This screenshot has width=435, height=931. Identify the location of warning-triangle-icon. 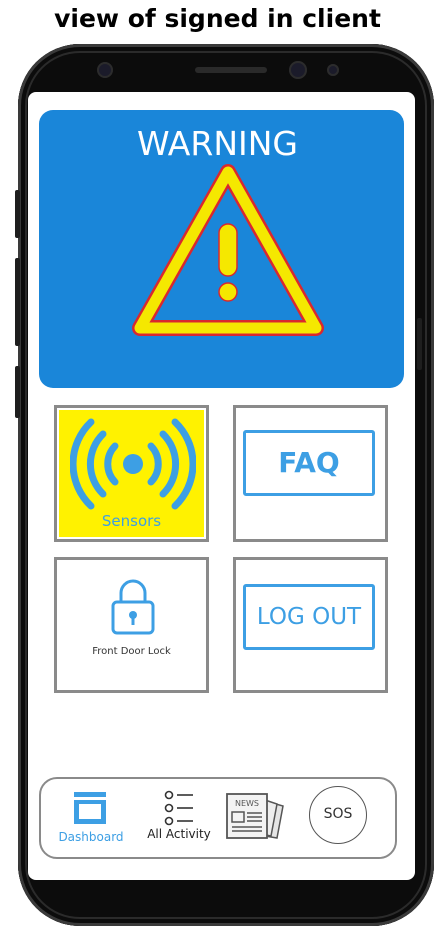
(228, 250).